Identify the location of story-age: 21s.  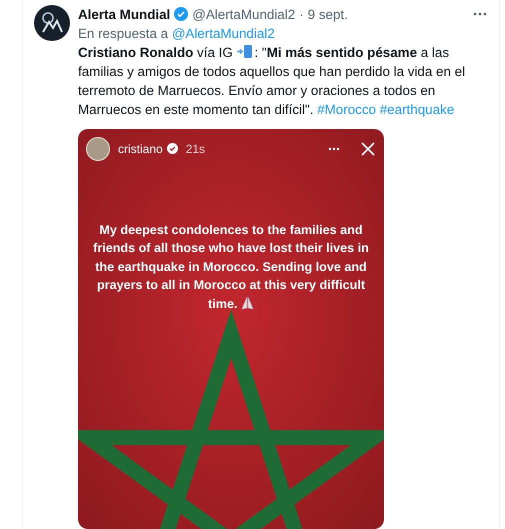
(196, 149).